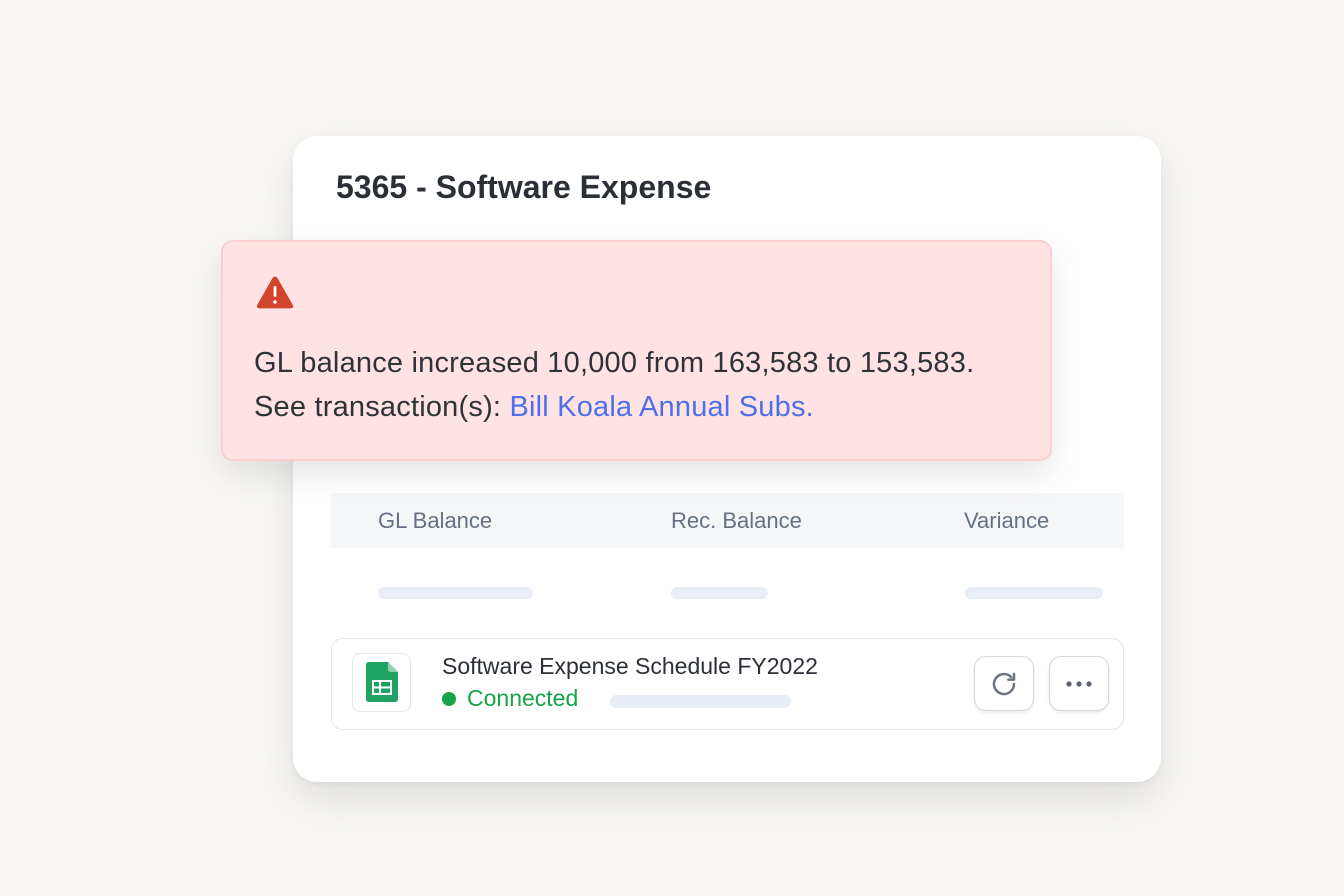 Image resolution: width=1344 pixels, height=896 pixels. I want to click on warning-triangle-icon, so click(275, 292).